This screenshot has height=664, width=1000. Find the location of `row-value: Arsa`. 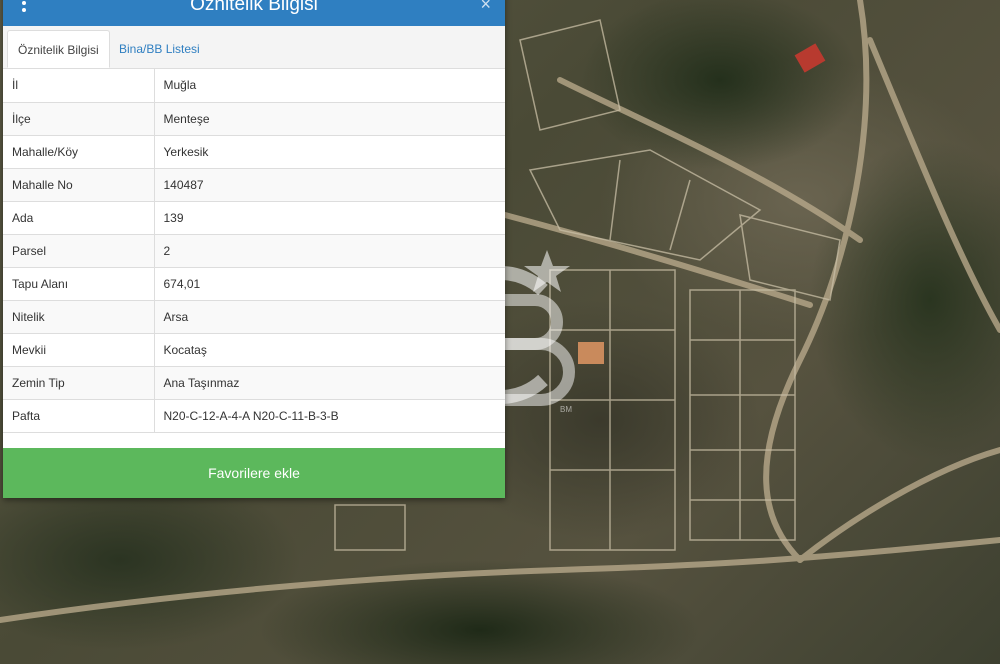

row-value: Arsa is located at coordinates (329, 317).